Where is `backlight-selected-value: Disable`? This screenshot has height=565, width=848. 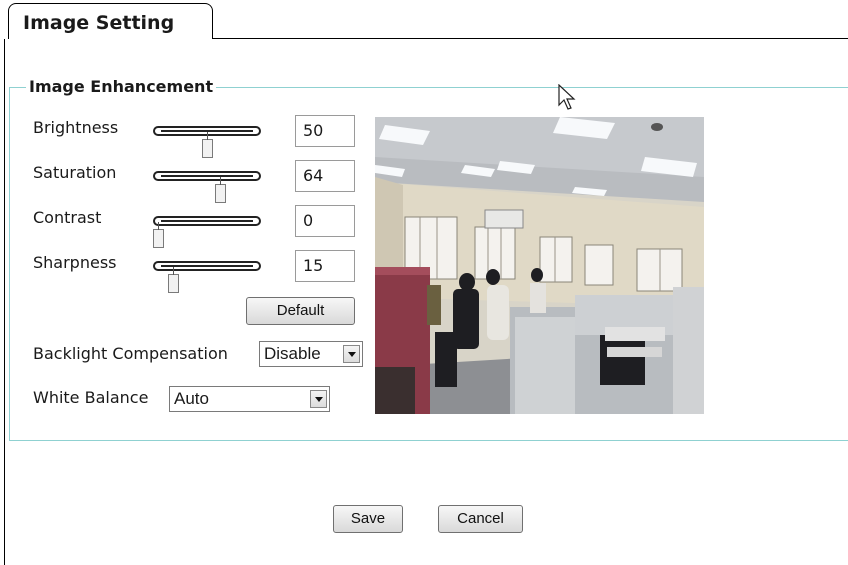
backlight-selected-value: Disable is located at coordinates (292, 353).